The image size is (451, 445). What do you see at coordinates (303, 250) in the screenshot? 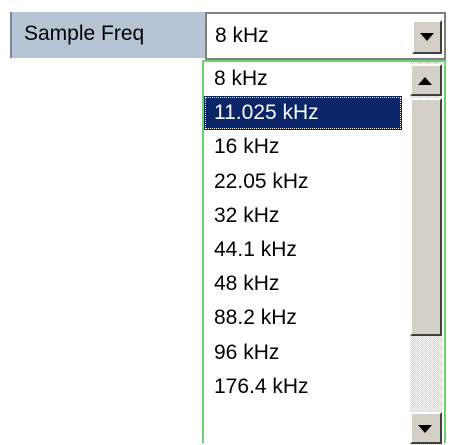
I see `option-441khz: 44.1 kHz` at bounding box center [303, 250].